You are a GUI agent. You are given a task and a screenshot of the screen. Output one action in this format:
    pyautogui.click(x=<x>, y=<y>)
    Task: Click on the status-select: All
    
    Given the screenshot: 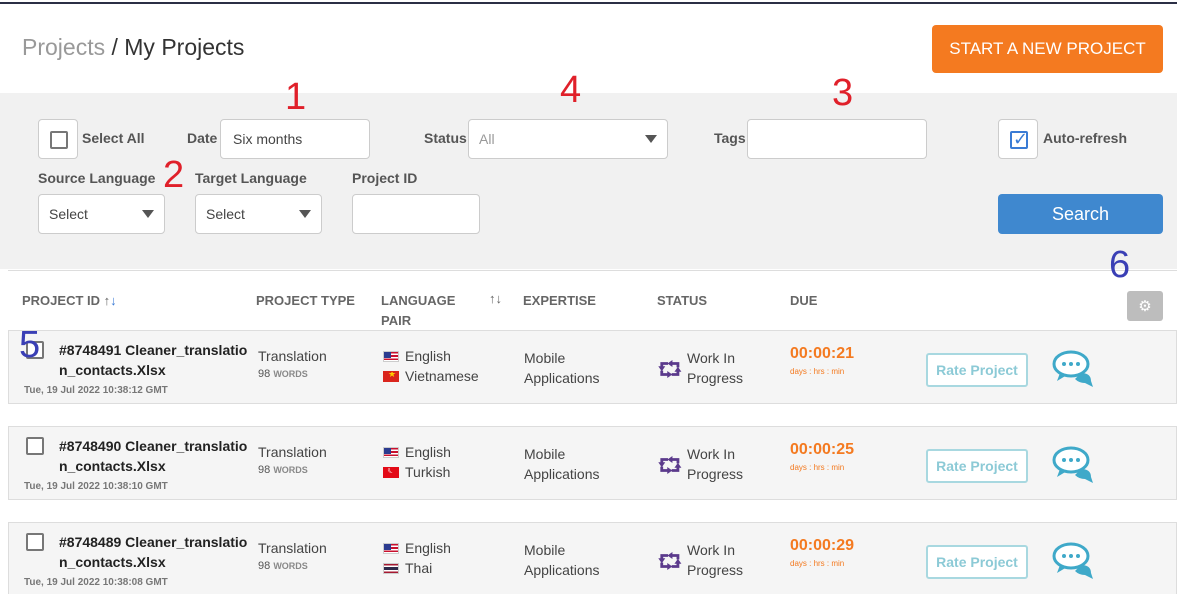 What is the action you would take?
    pyautogui.click(x=568, y=139)
    